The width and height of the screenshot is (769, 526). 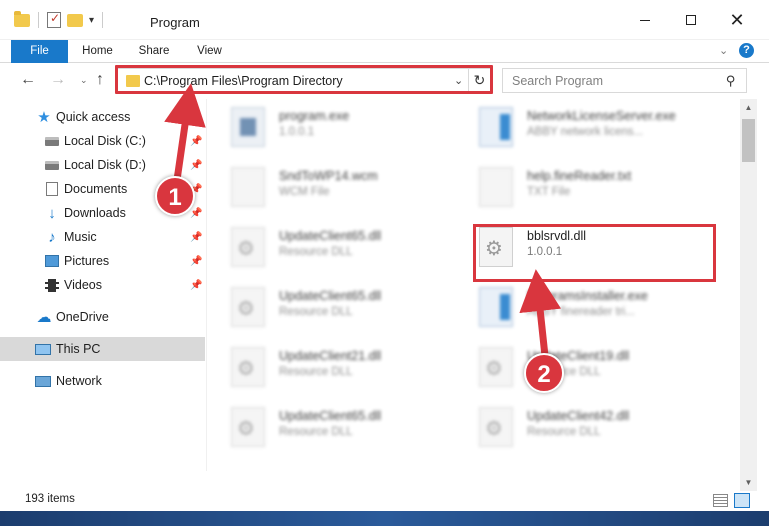 What do you see at coordinates (87, 261) in the screenshot?
I see `sidebar-item-label: Pictures` at bounding box center [87, 261].